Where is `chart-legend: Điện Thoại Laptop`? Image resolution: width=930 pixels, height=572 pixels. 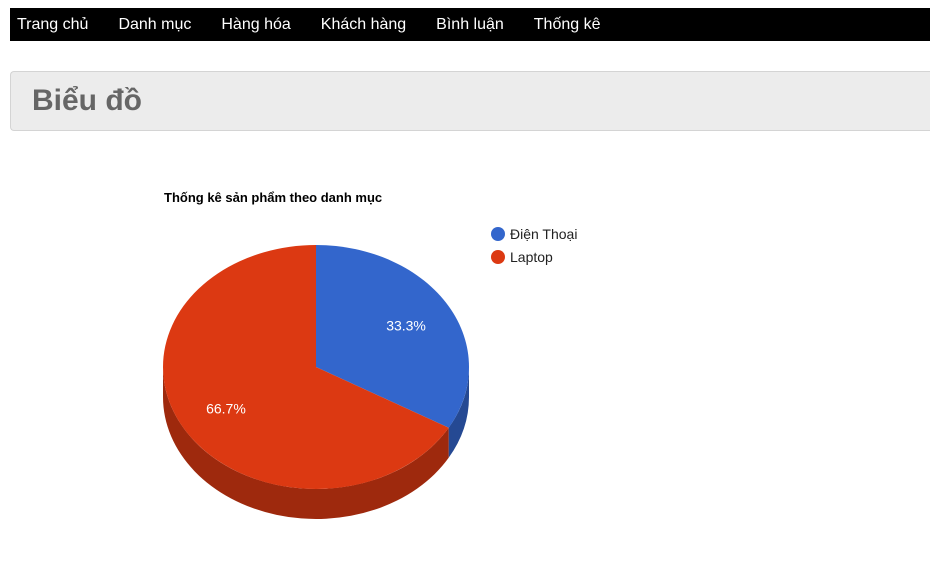
chart-legend: Điện Thoại Laptop is located at coordinates (534, 245).